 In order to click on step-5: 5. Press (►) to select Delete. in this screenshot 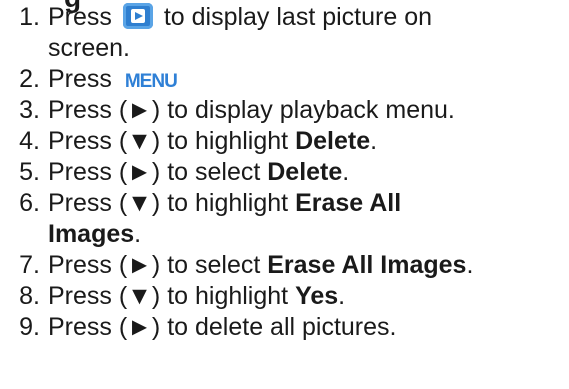, I will do `click(184, 172)`.